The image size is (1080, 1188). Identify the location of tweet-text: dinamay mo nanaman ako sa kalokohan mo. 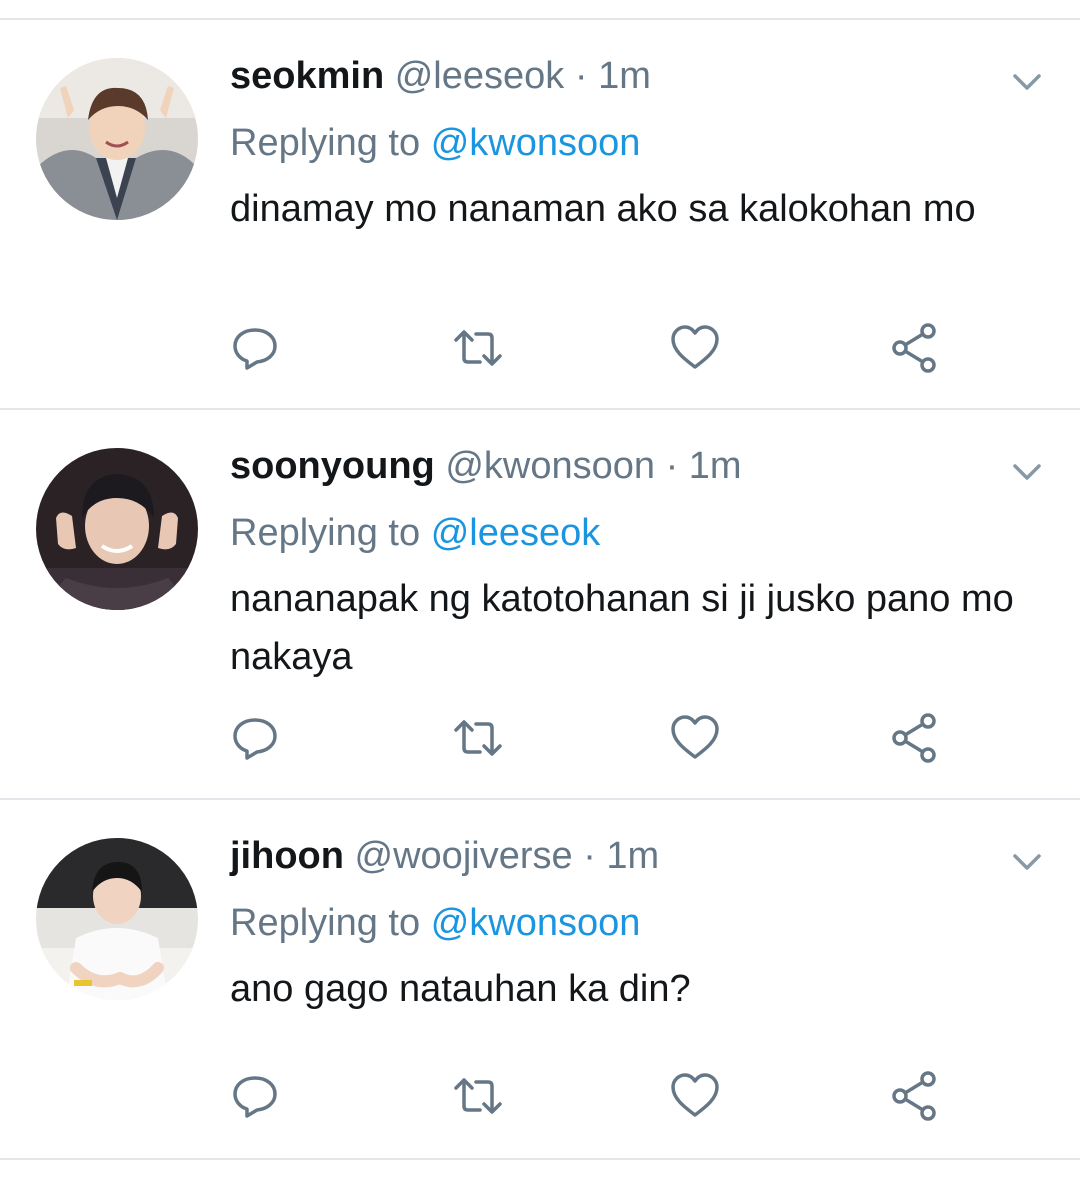
(603, 209).